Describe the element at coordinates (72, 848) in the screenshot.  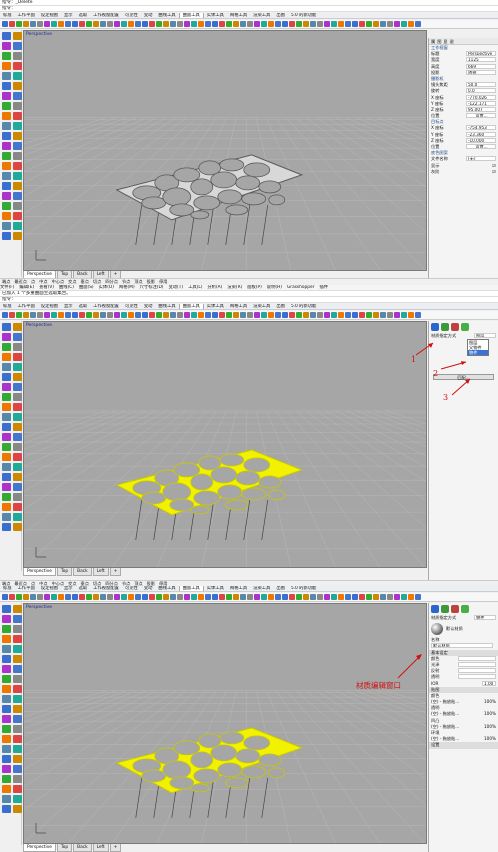
I see `viewport-tabs: Perspective Top Back Left +` at that location.